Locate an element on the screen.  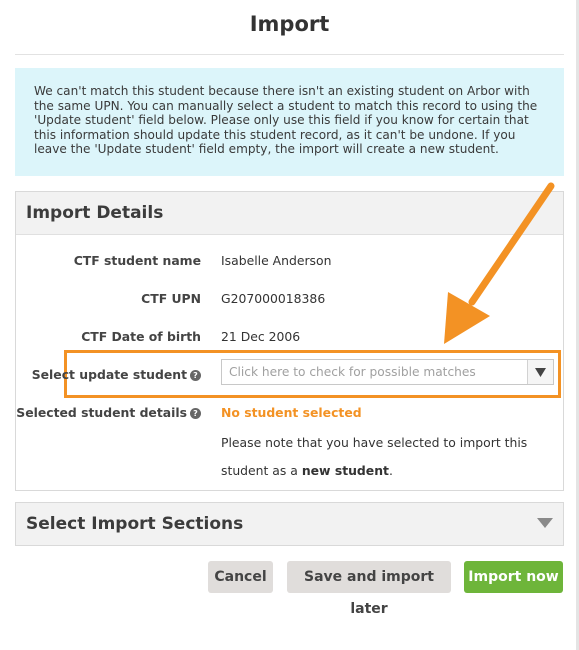
note-bold: new student is located at coordinates (345, 470).